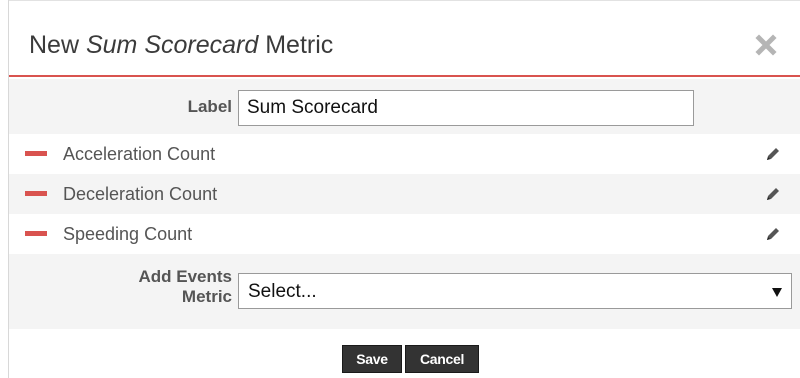  What do you see at coordinates (140, 194) in the screenshot?
I see `metric-name: Deceleration Count` at bounding box center [140, 194].